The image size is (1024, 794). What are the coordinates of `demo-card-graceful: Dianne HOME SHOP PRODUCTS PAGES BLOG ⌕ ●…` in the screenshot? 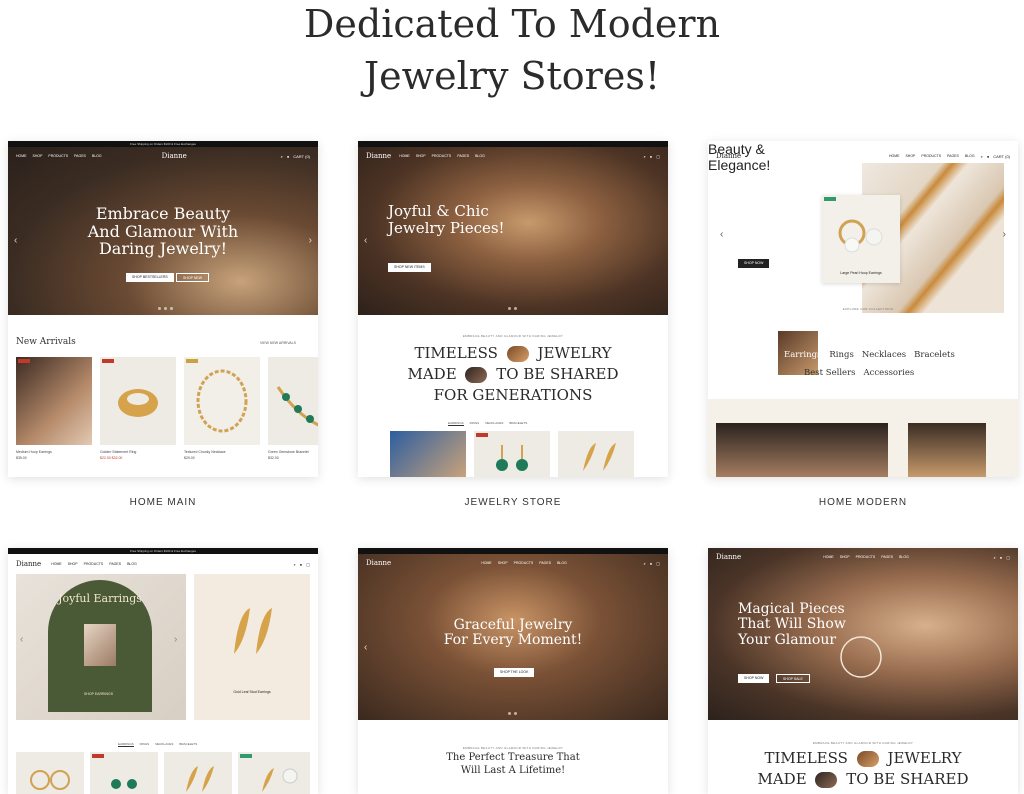 It's located at (513, 671).